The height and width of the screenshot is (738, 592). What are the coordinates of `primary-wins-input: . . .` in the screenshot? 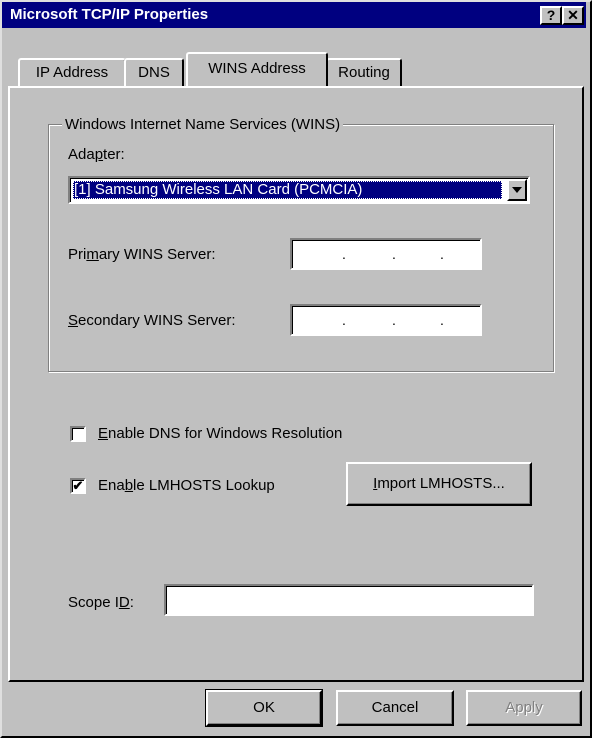 It's located at (386, 254).